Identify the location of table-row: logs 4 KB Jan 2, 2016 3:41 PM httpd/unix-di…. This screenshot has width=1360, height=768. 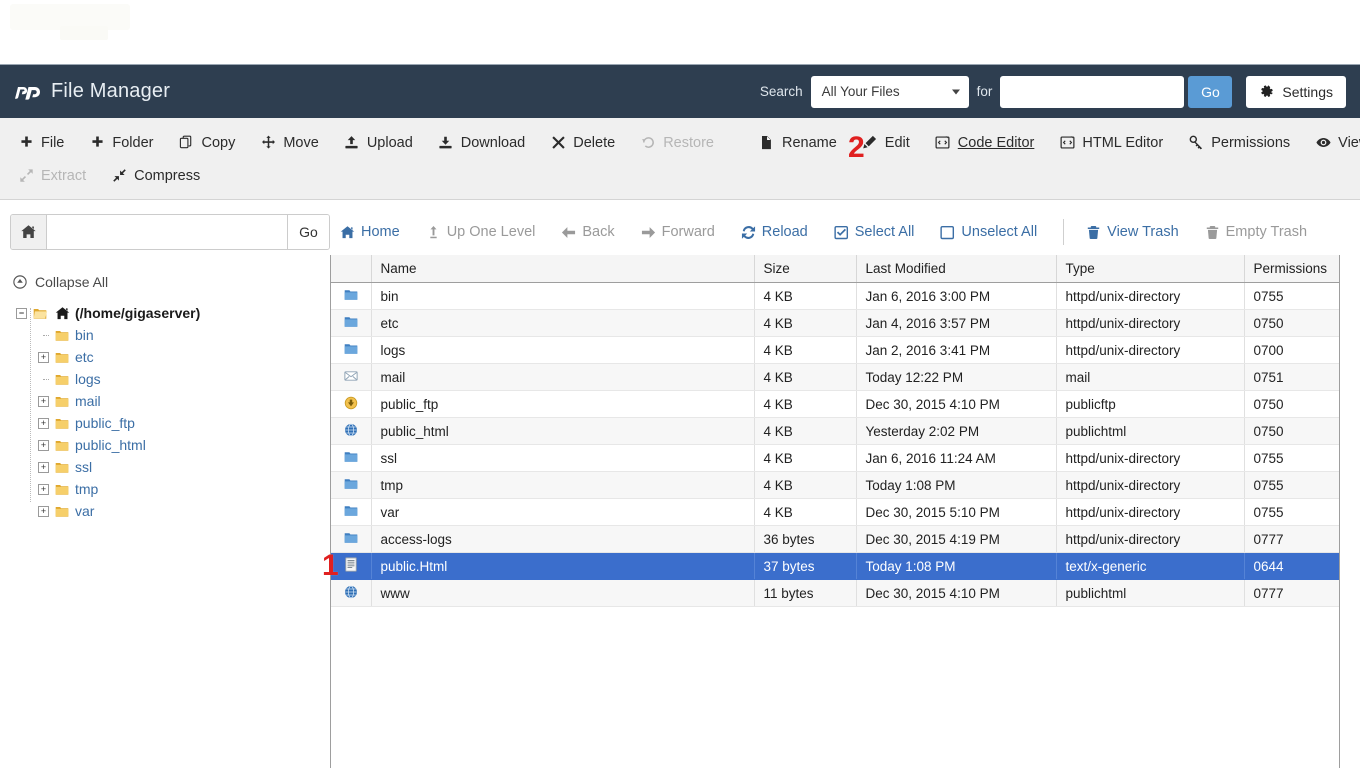
(835, 350).